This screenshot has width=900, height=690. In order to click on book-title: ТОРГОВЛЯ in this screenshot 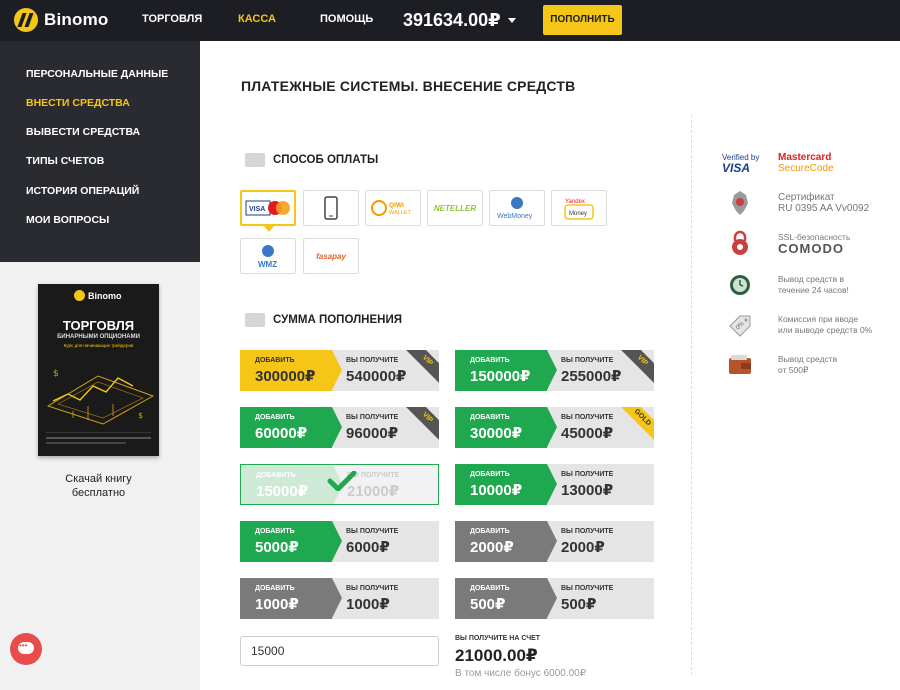, I will do `click(98, 325)`.